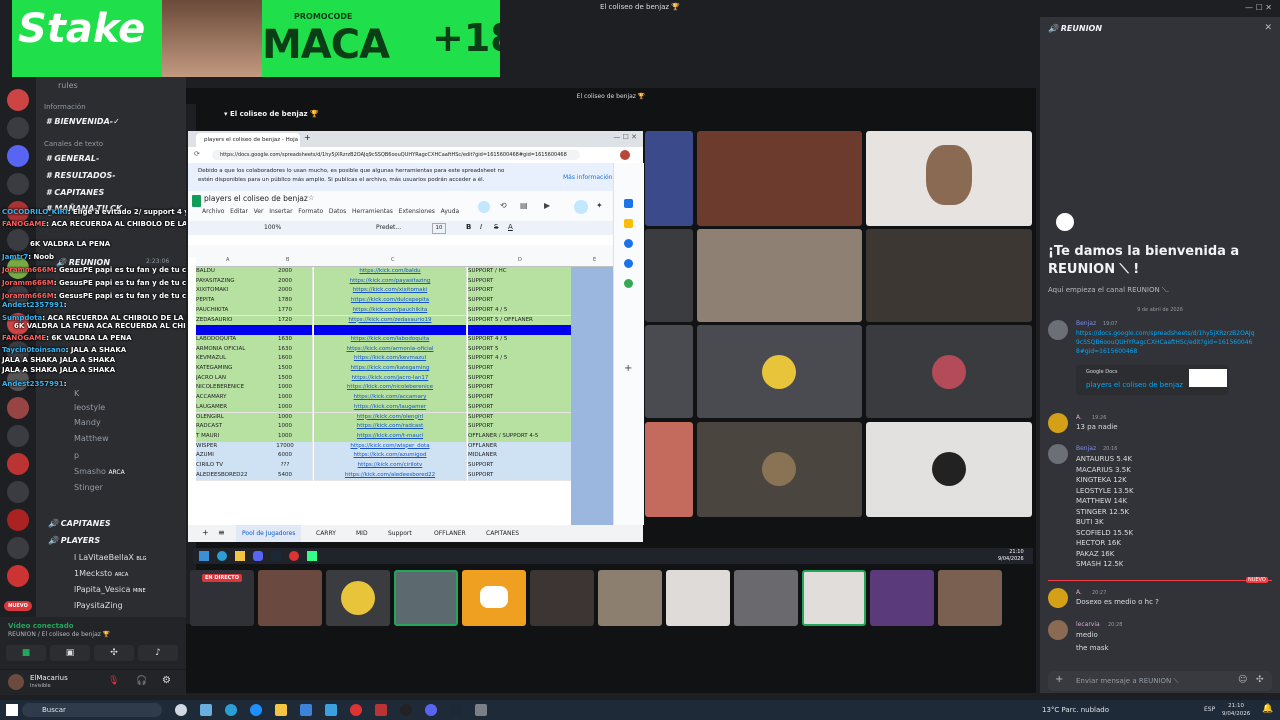 Image resolution: width=1280 pixels, height=720 pixels. I want to click on weather: 13°C Parc. nublado, so click(1075, 710).